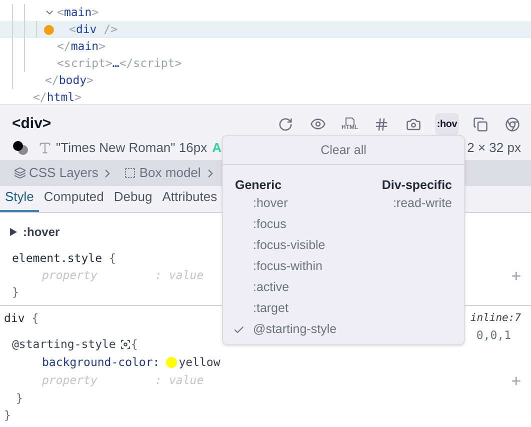 The image size is (531, 427). What do you see at coordinates (446, 124) in the screenshot?
I see `toolbar-button: :hov` at bounding box center [446, 124].